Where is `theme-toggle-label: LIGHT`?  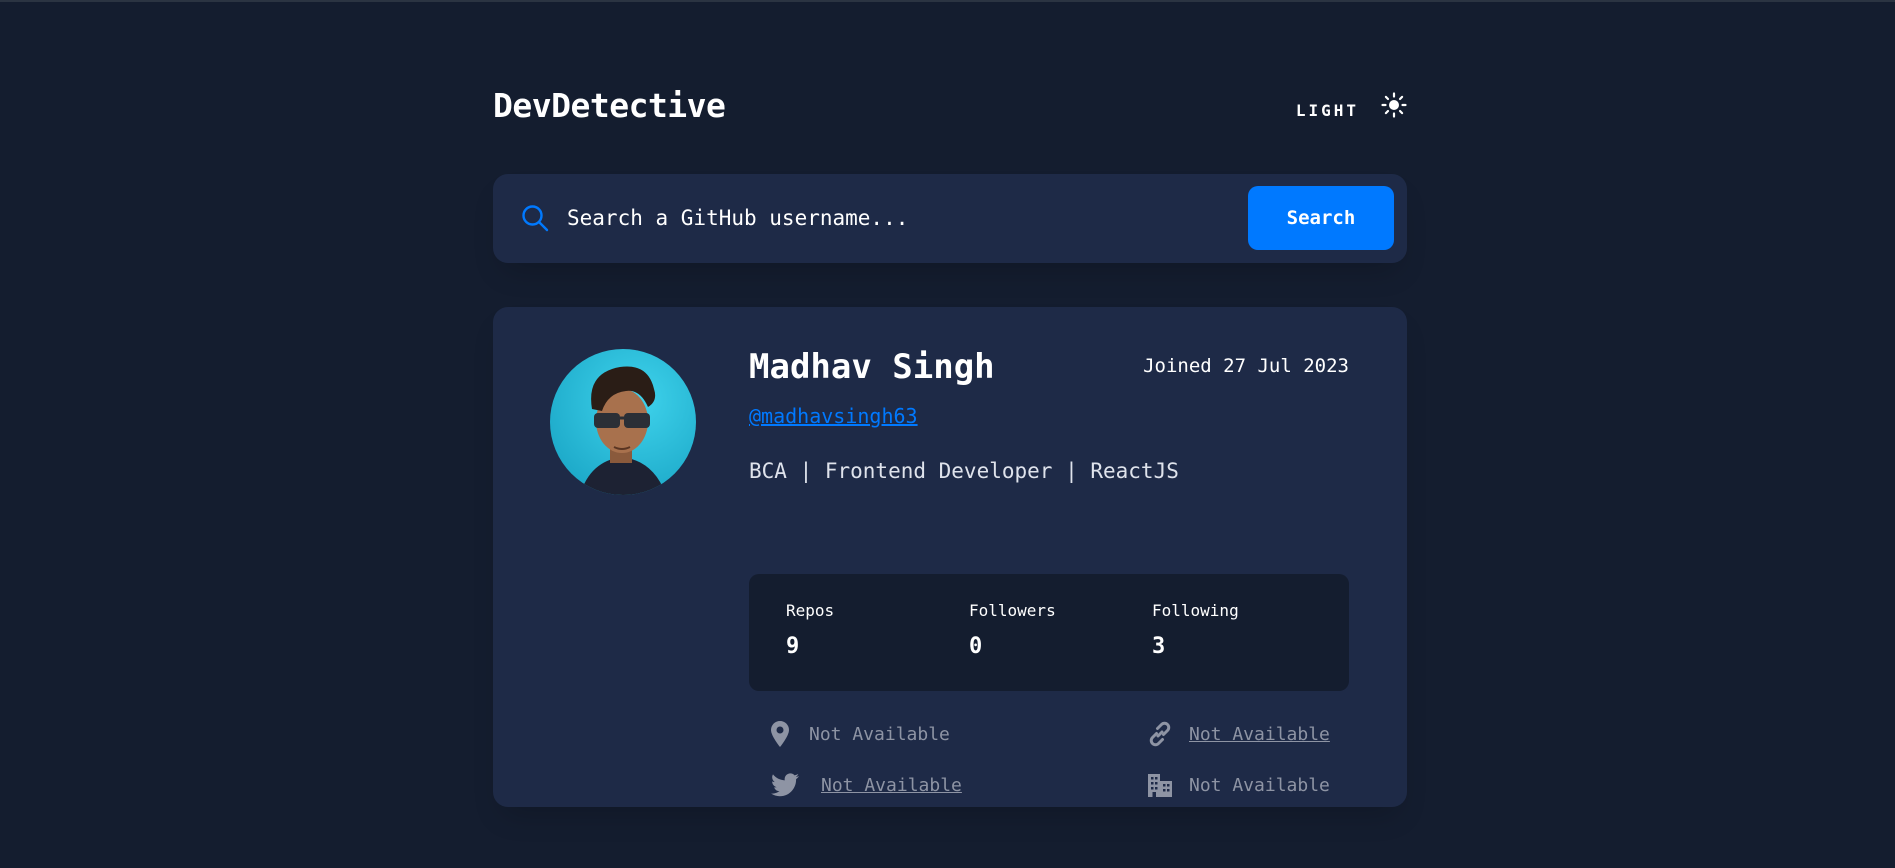
theme-toggle-label: LIGHT is located at coordinates (1327, 110).